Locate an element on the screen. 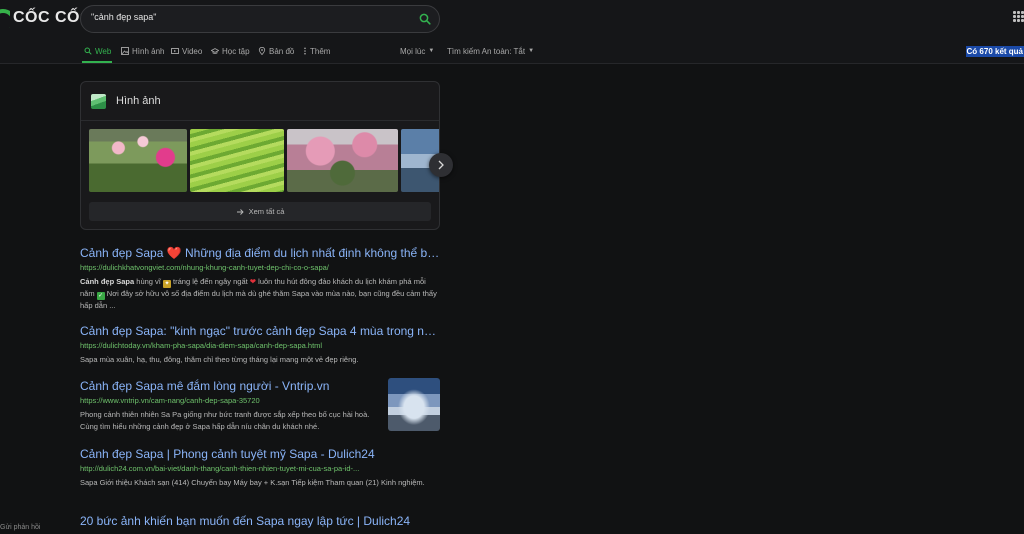 Image resolution: width=1024 pixels, height=534 pixels. graduation-cap-icon is located at coordinates (215, 51).